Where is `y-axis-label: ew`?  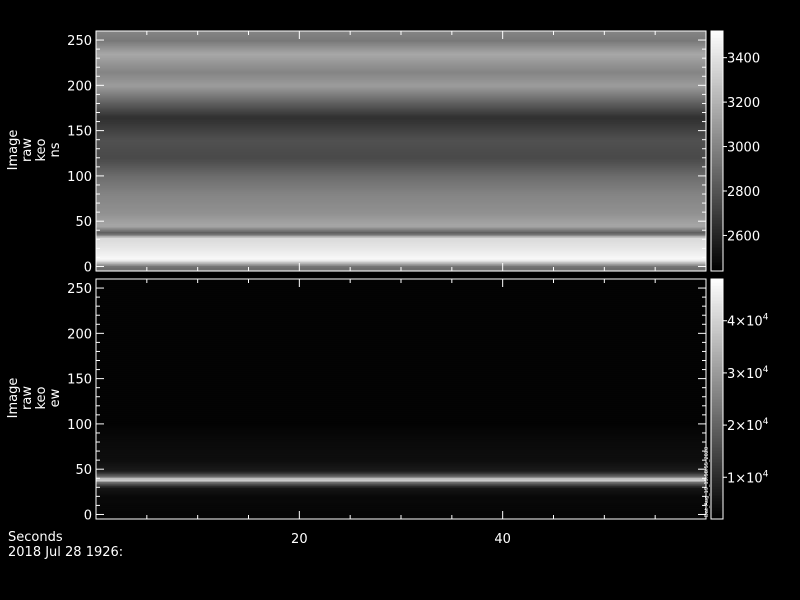
y-axis-label: ew is located at coordinates (55, 397).